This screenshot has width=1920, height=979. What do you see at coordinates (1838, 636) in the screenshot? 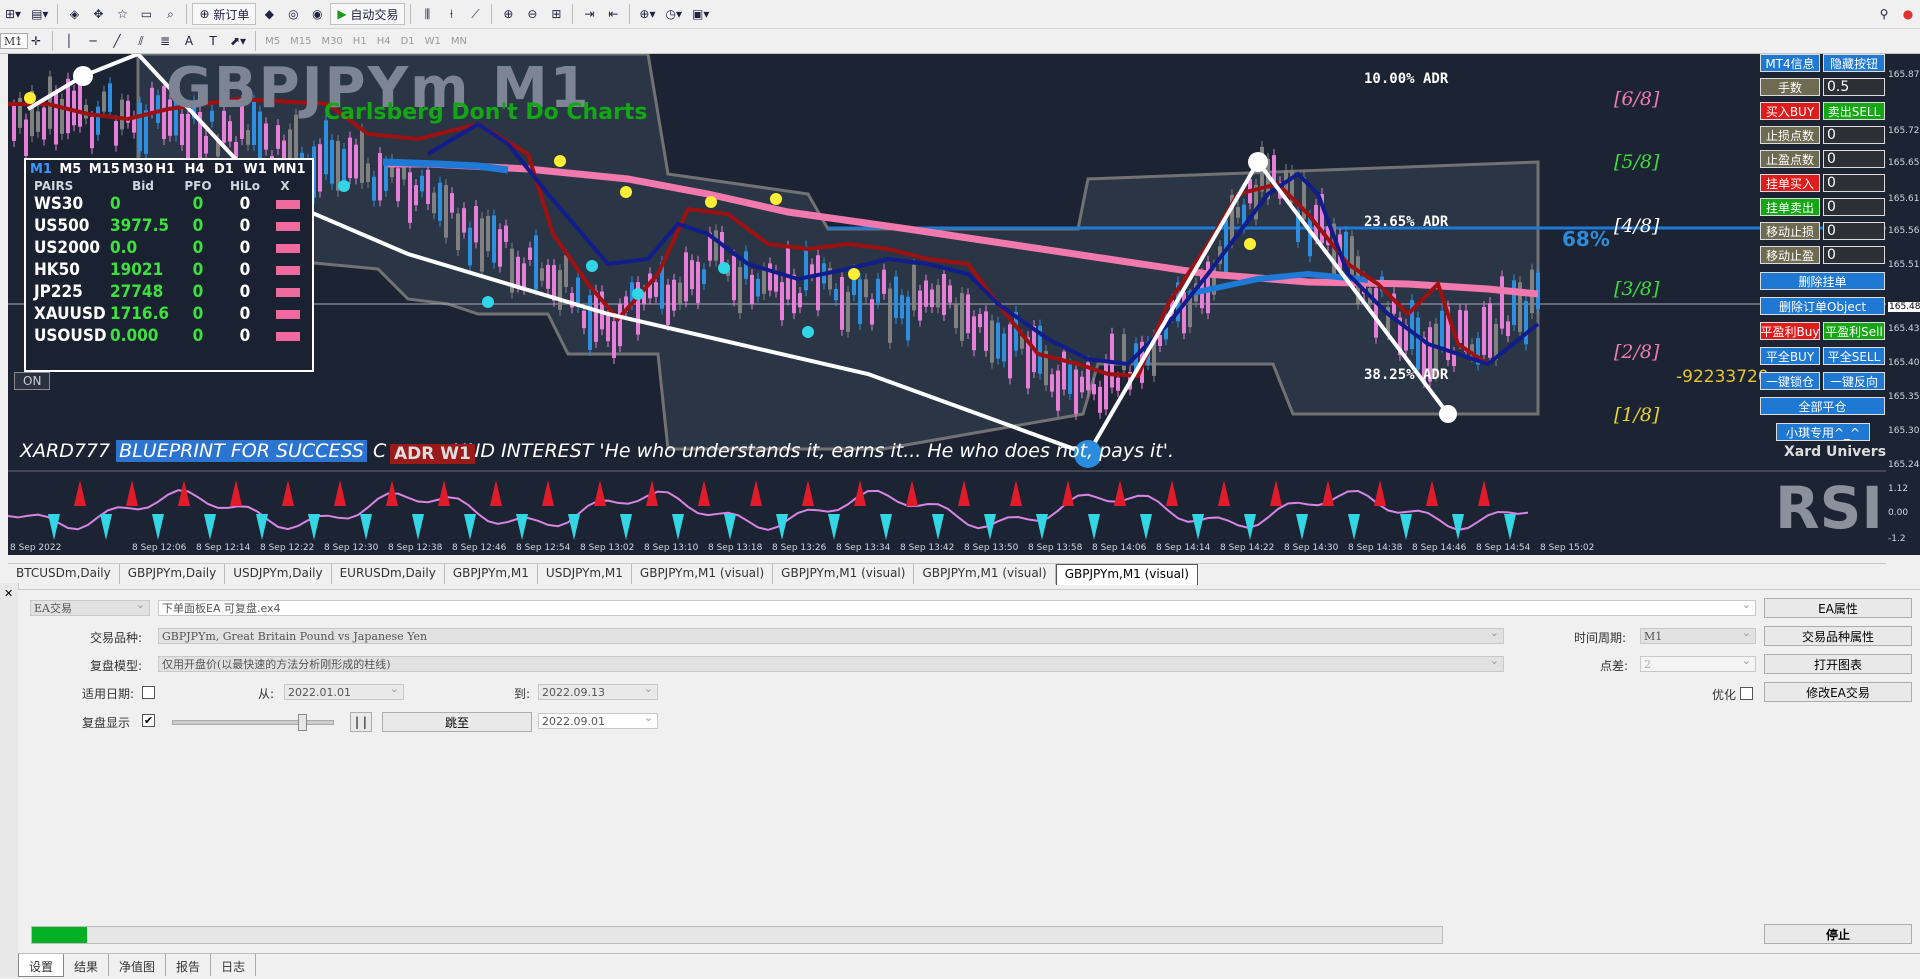
I see `symbol-properties-button: 交易品种属性` at bounding box center [1838, 636].